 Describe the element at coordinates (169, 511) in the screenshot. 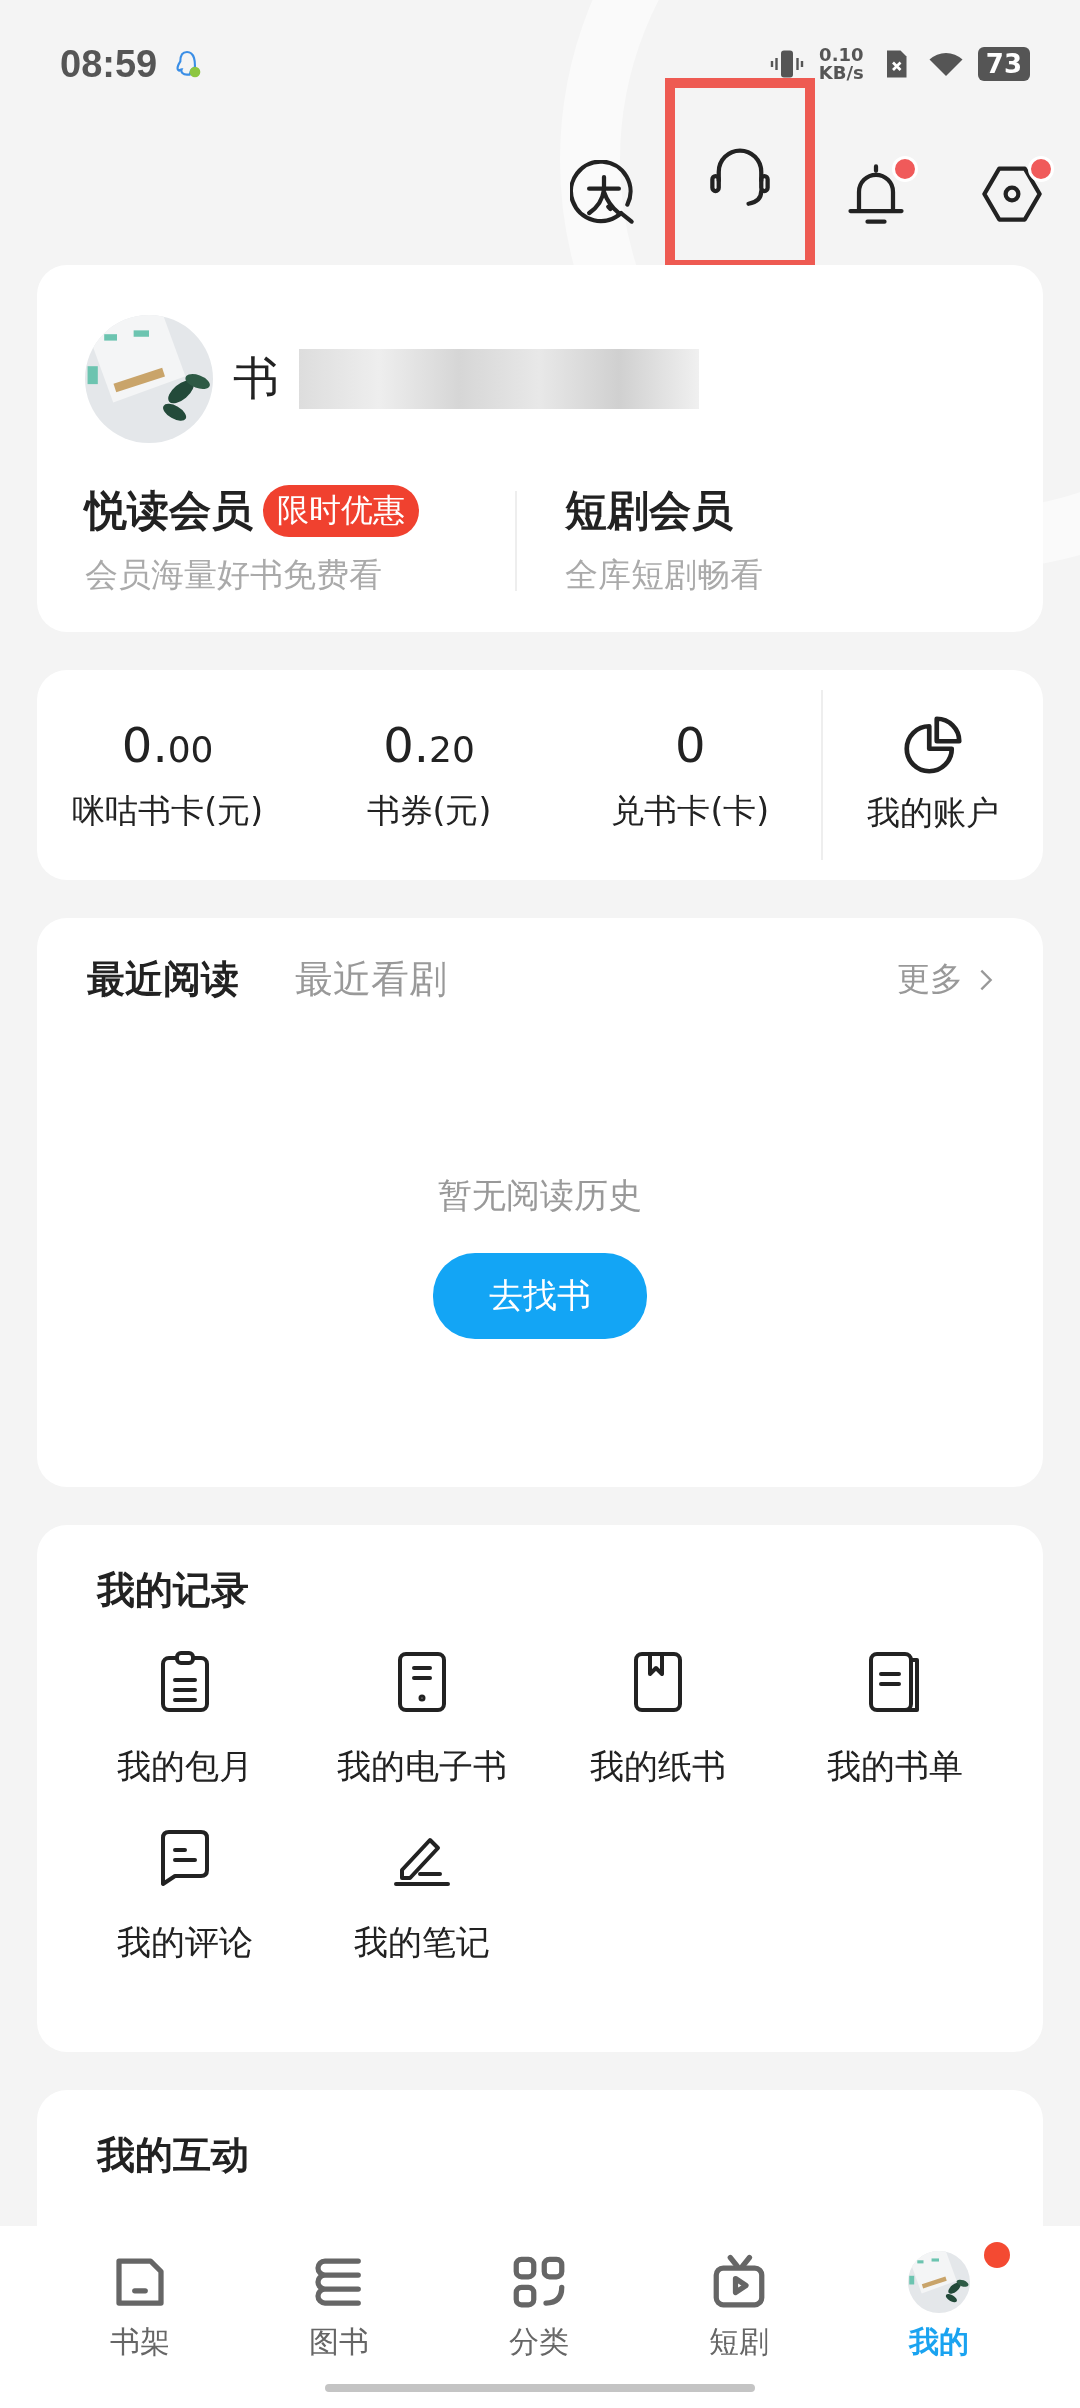

I see `membership-title: 悦读会员` at that location.